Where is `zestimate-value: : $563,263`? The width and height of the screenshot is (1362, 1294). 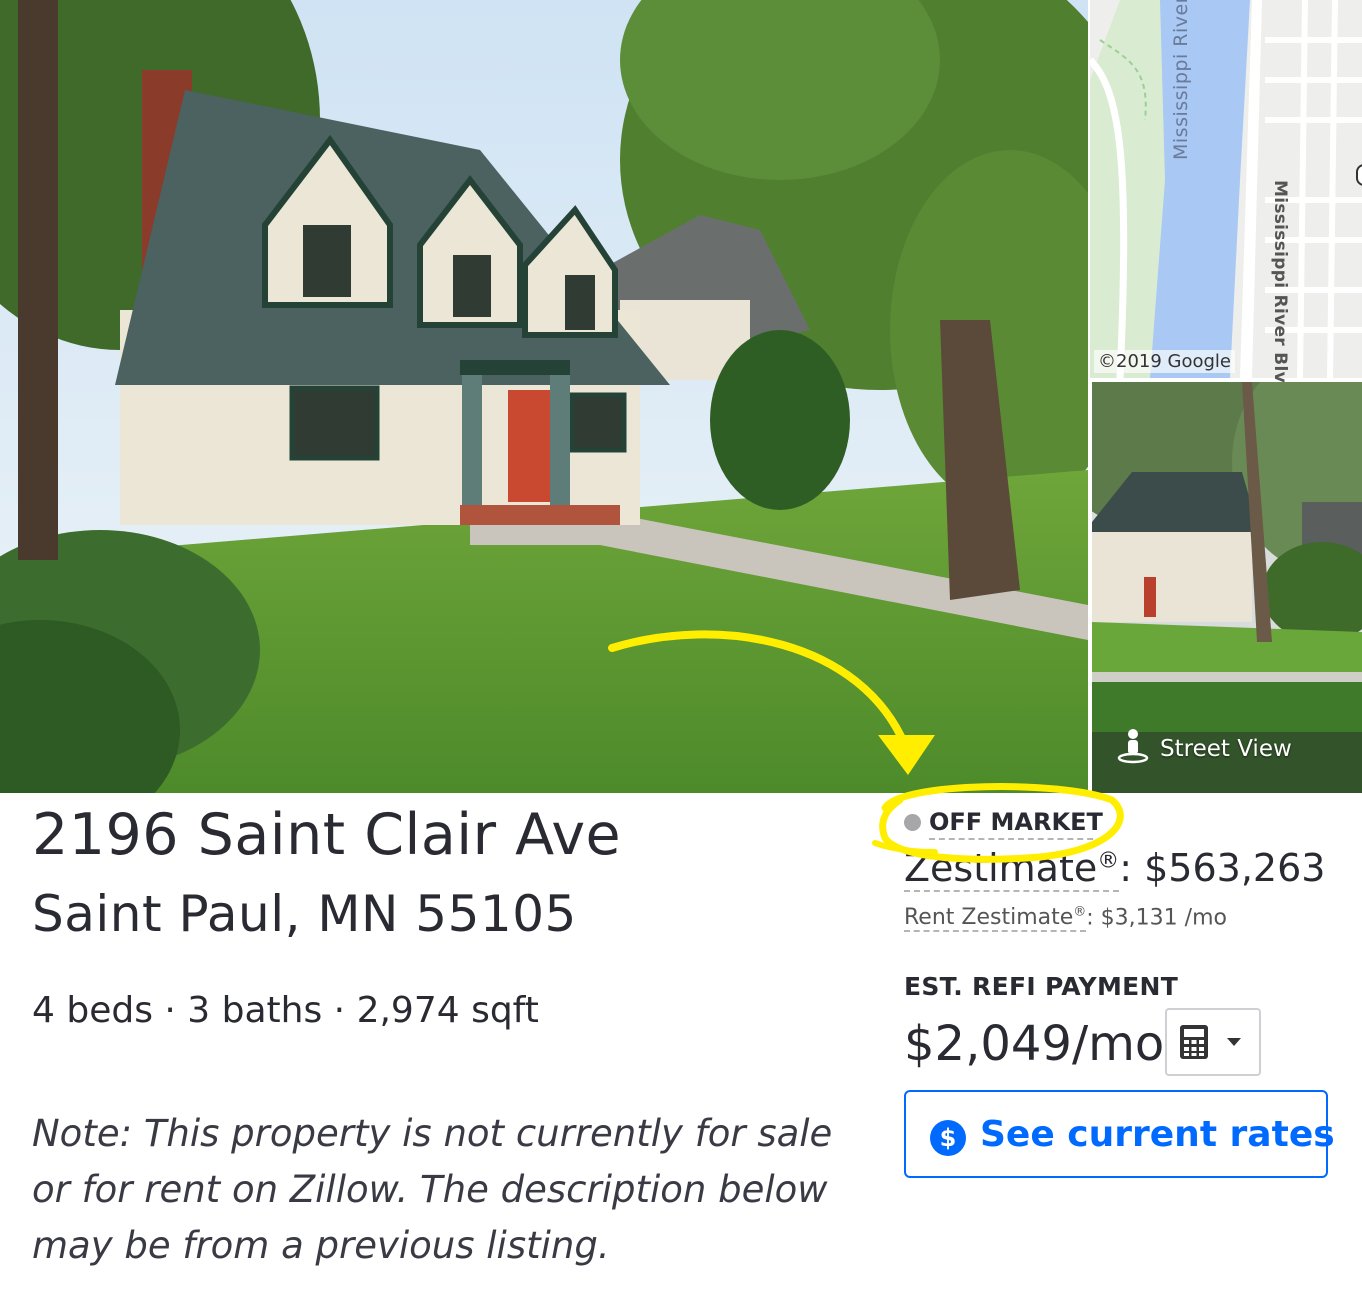
zestimate-value: : $563,263 is located at coordinates (1222, 868).